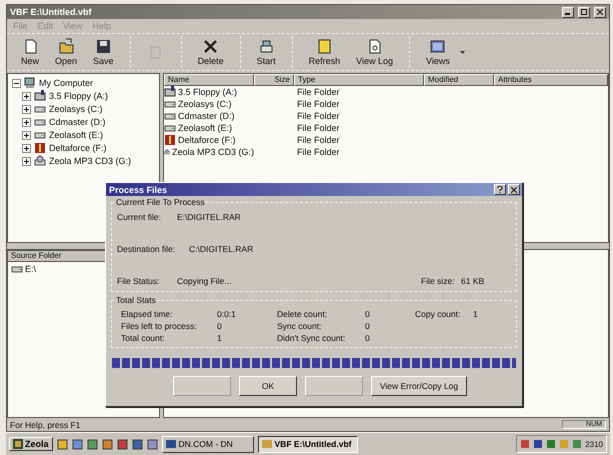 The height and width of the screenshot is (455, 613). What do you see at coordinates (78, 96) in the screenshot?
I see `tree-item: 3.5 Floppy (A:)` at bounding box center [78, 96].